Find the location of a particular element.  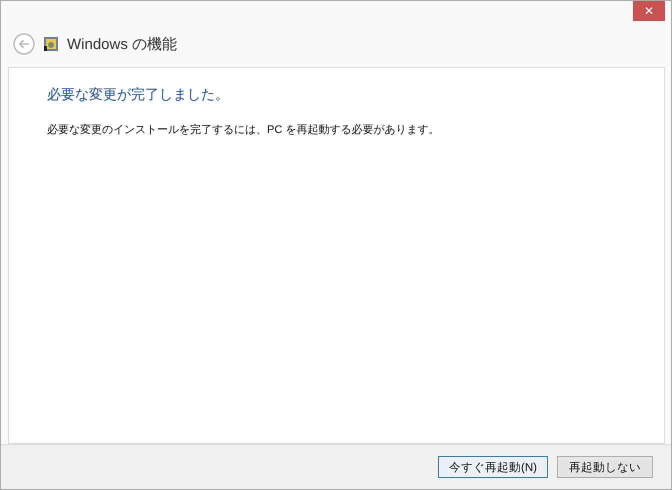

heading: 必要な変更が完了しました。 is located at coordinates (138, 95).